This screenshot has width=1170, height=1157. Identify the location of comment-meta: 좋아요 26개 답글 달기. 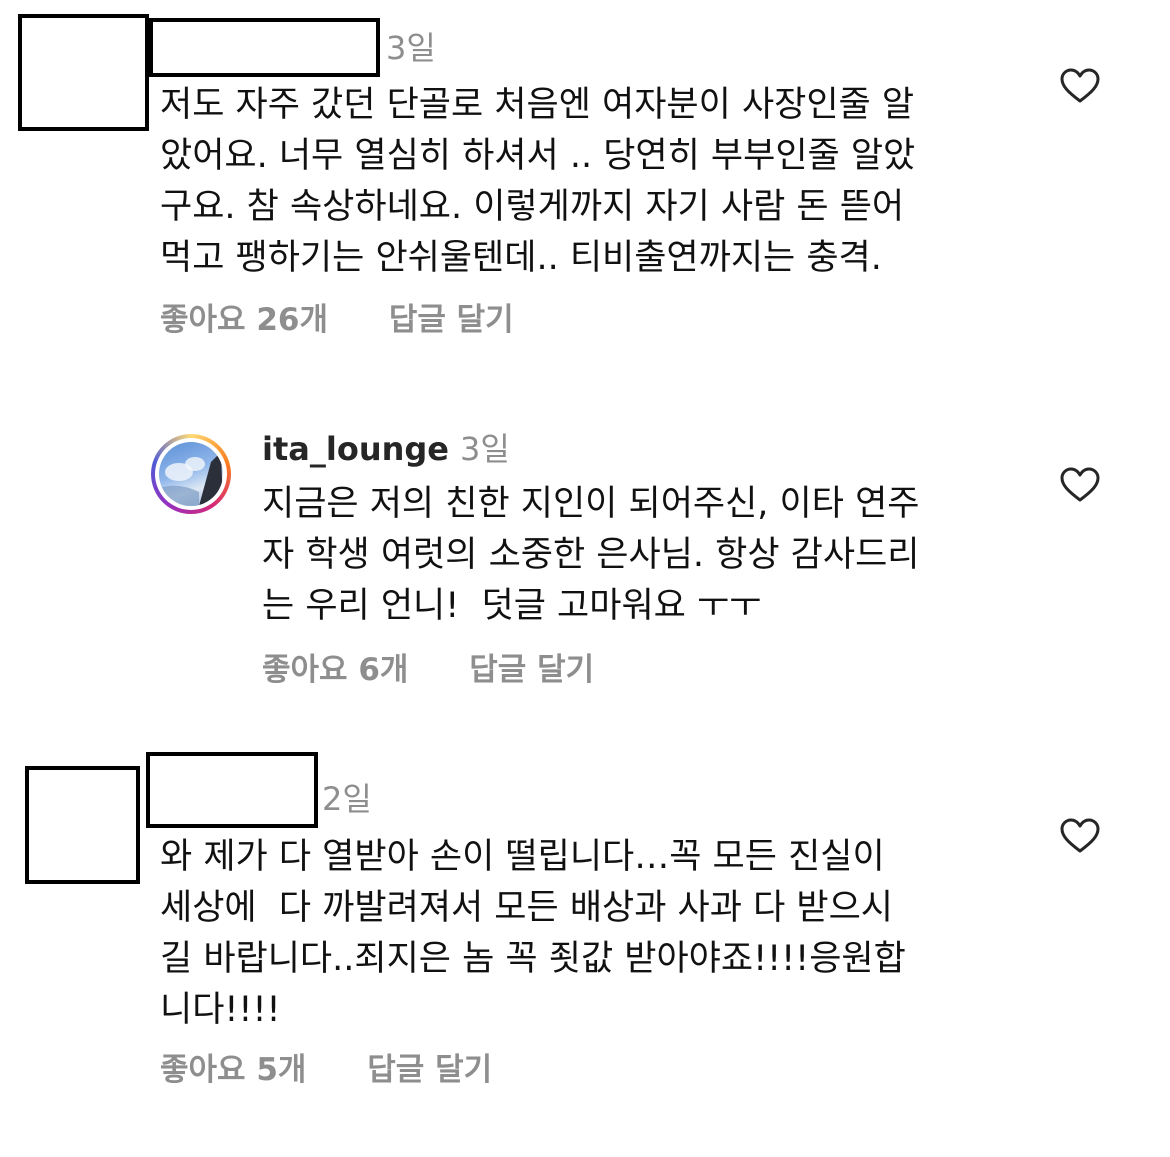
(337, 320).